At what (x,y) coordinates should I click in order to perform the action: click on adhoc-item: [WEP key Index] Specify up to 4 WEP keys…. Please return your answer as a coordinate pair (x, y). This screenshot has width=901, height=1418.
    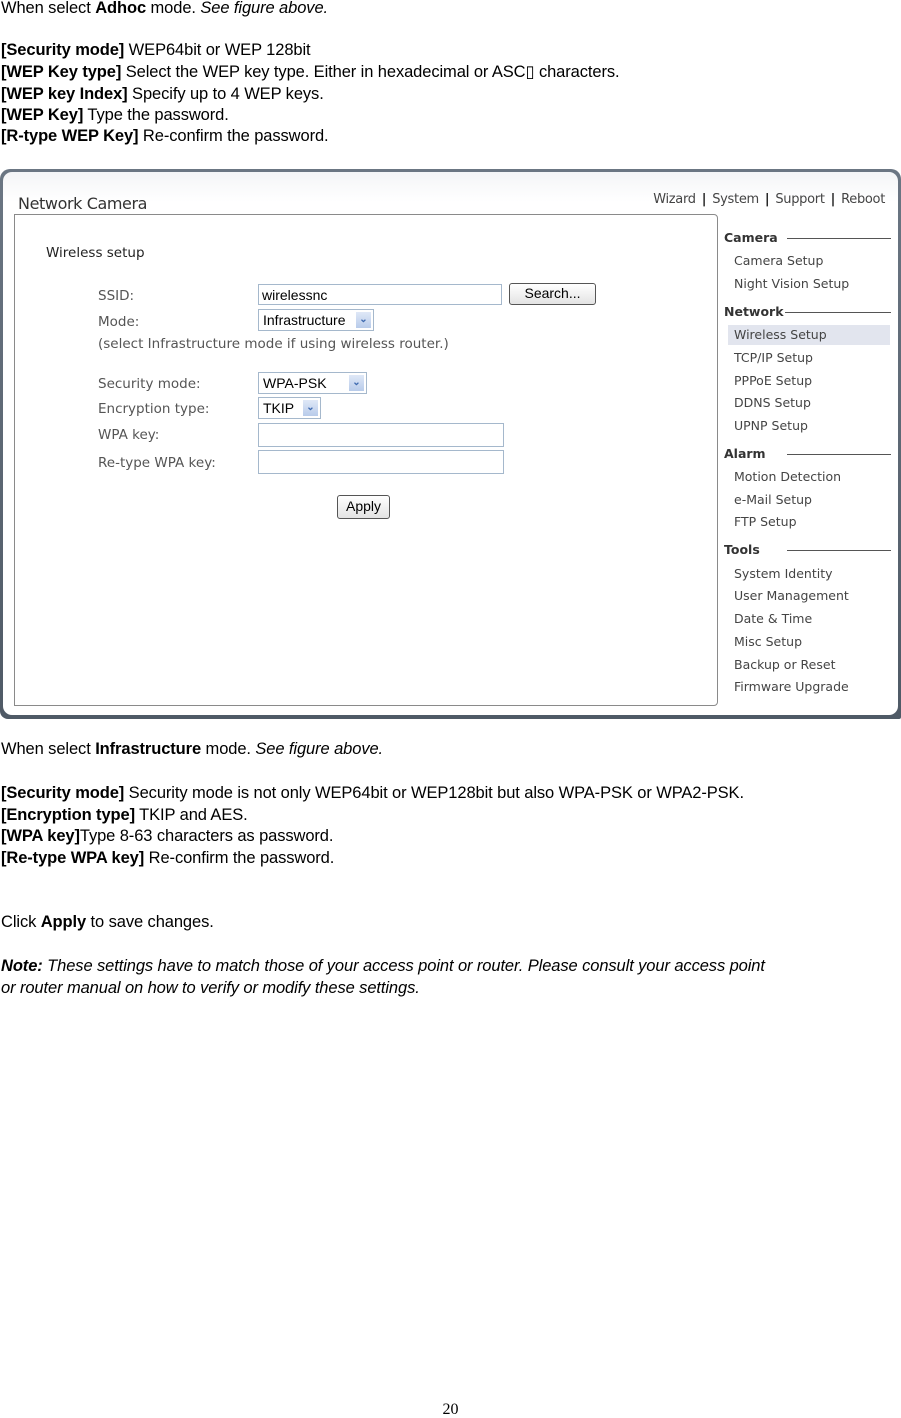
    Looking at the image, I should click on (162, 94).